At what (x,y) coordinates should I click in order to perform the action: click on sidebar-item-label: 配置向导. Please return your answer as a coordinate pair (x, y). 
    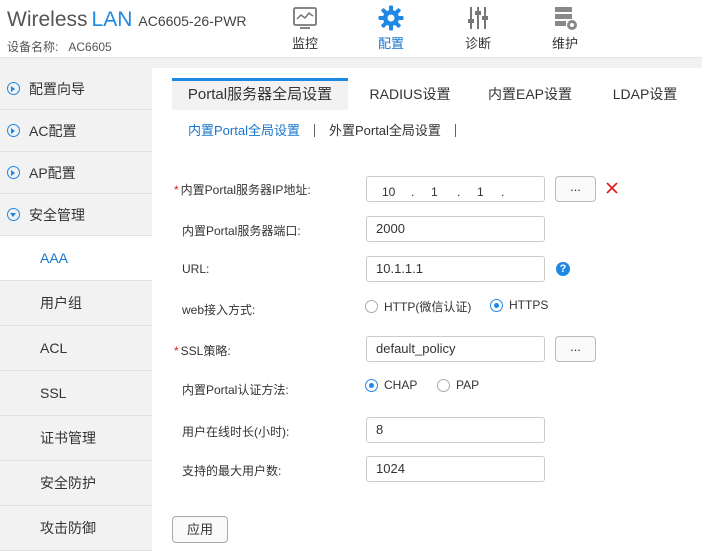
    Looking at the image, I should click on (57, 88).